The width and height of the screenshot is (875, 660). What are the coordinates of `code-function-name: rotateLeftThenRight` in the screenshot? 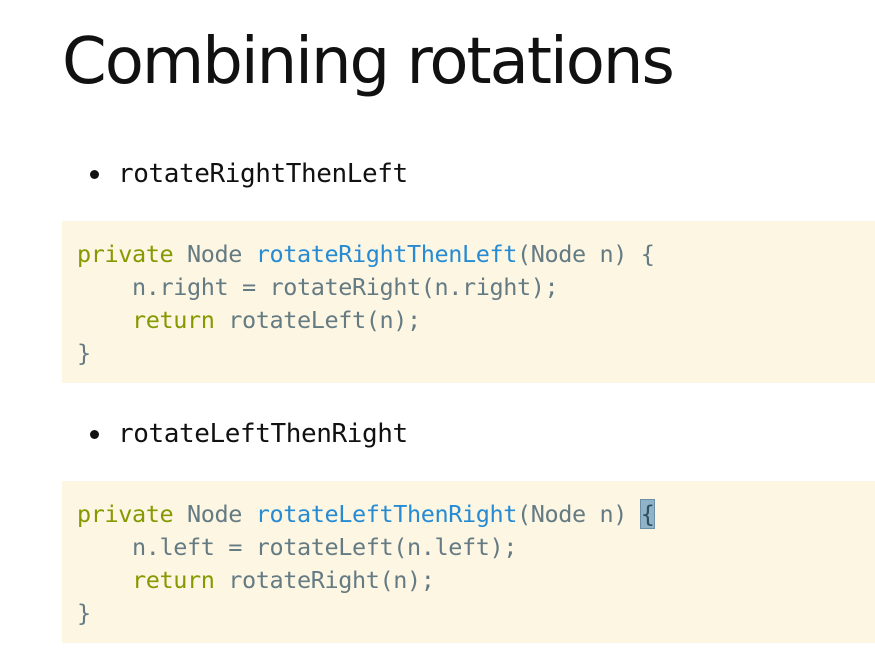 It's located at (386, 514).